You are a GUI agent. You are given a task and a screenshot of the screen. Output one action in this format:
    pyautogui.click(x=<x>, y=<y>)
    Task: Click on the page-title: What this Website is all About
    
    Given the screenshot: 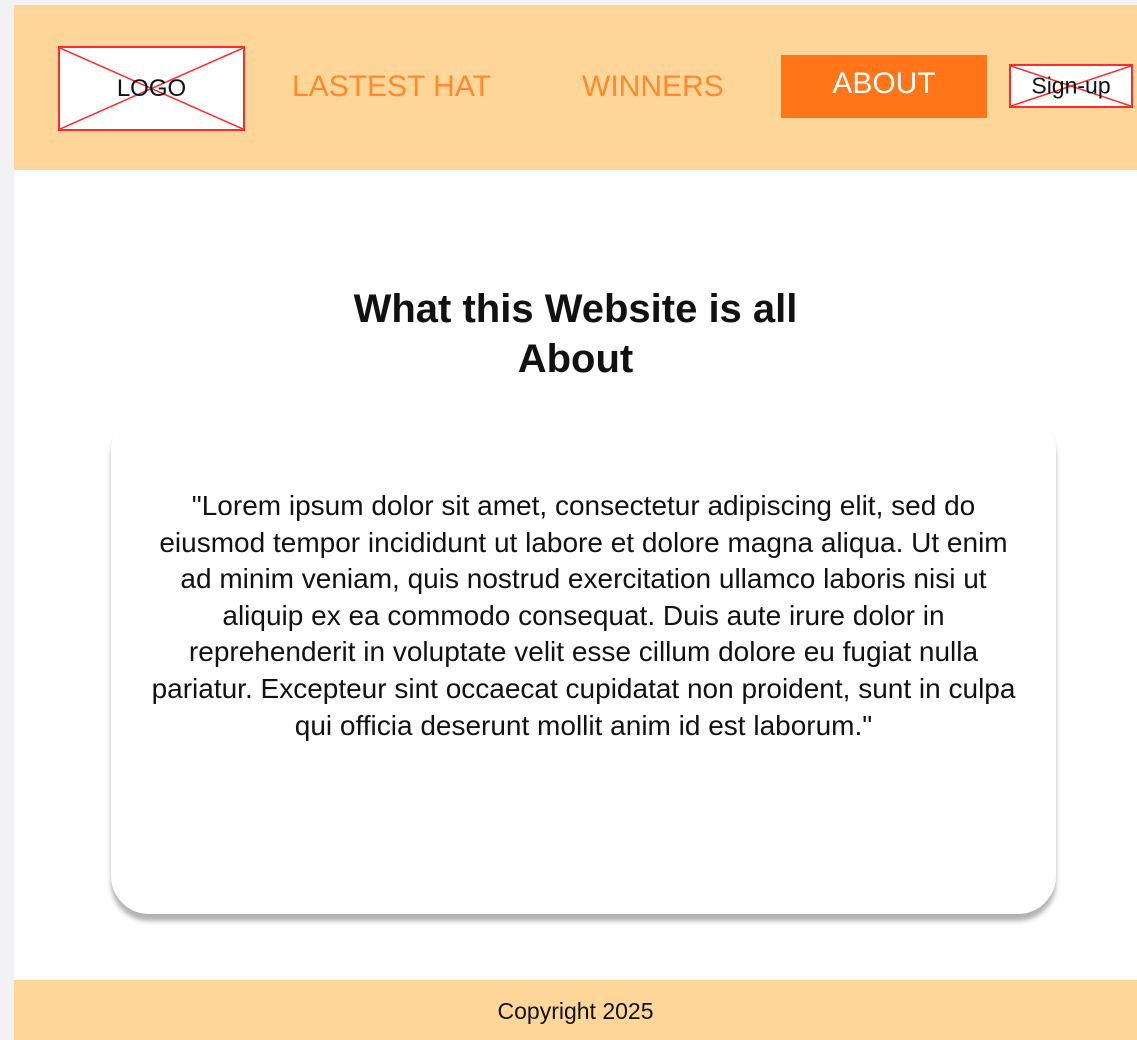 What is the action you would take?
    pyautogui.click(x=575, y=334)
    